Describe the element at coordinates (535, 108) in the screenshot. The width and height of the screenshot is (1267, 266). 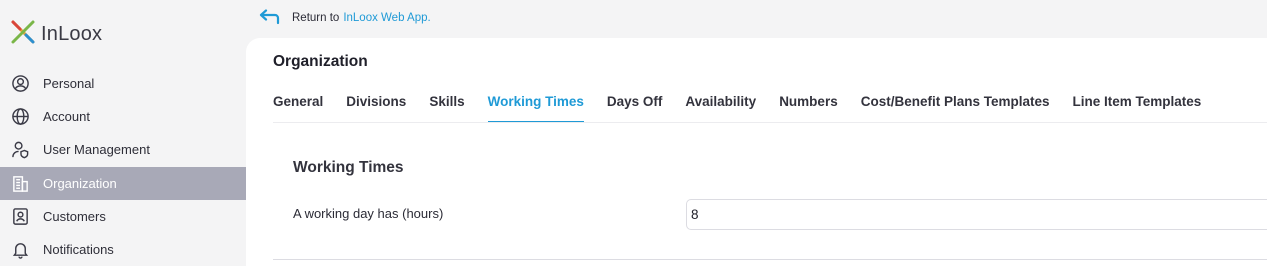
I see `tab-working-times: Working Times` at that location.